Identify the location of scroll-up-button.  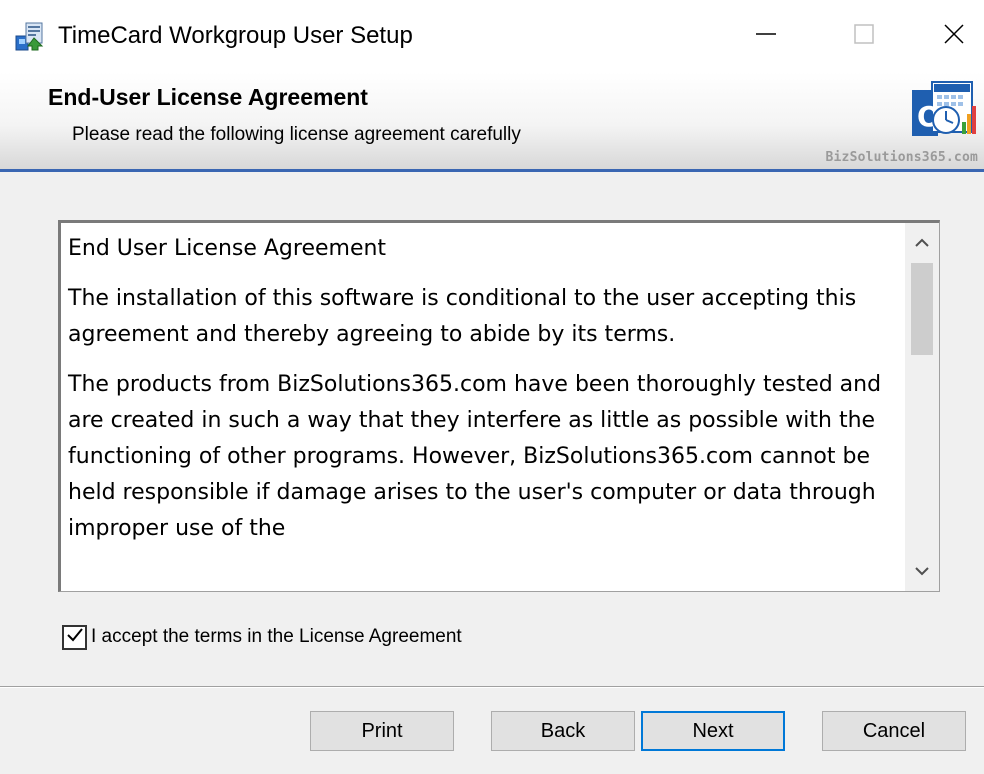
(922, 244).